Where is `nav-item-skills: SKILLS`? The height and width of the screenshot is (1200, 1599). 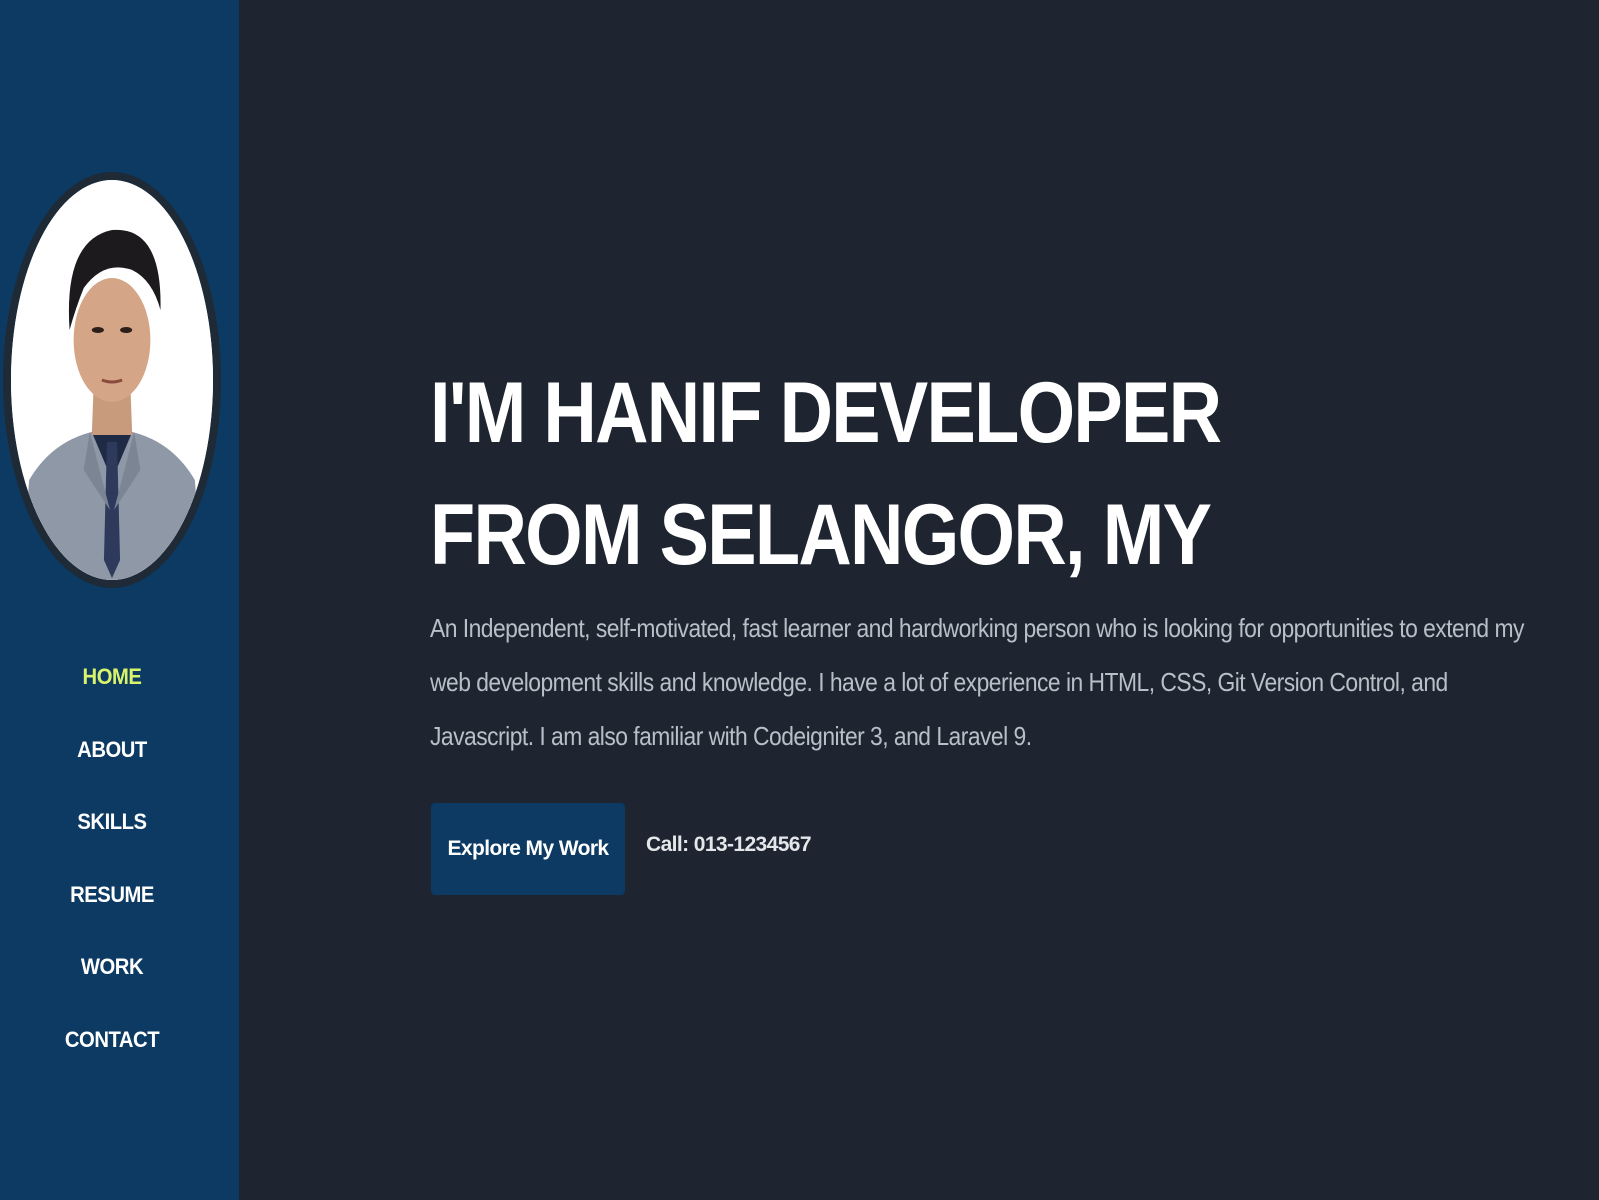
nav-item-skills: SKILLS is located at coordinates (112, 822).